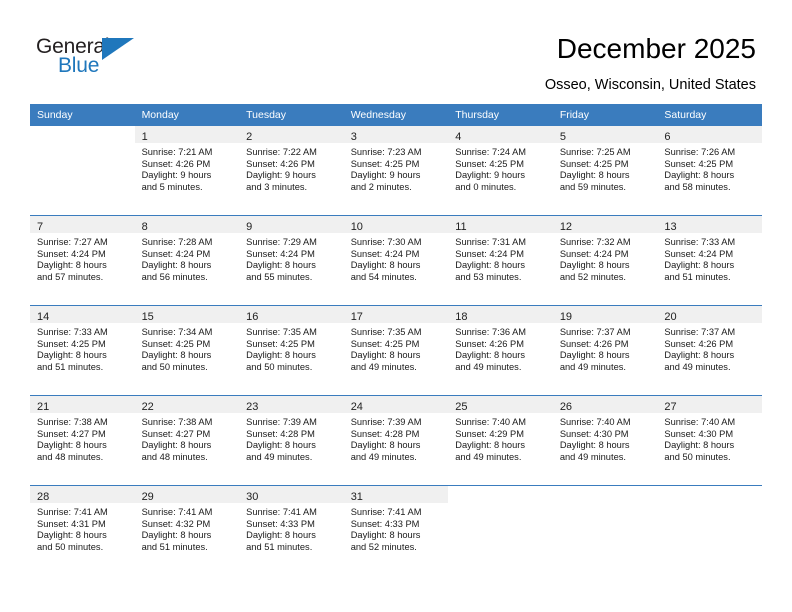  Describe the element at coordinates (174, 456) in the screenshot. I see `daylight-text-line2: and 48 minutes.` at that location.